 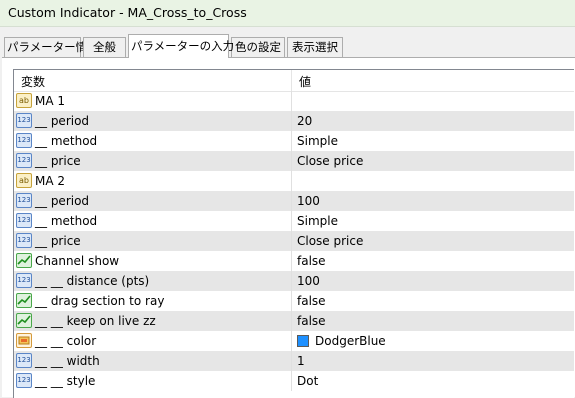 I want to click on column-divider, so click(x=291, y=80).